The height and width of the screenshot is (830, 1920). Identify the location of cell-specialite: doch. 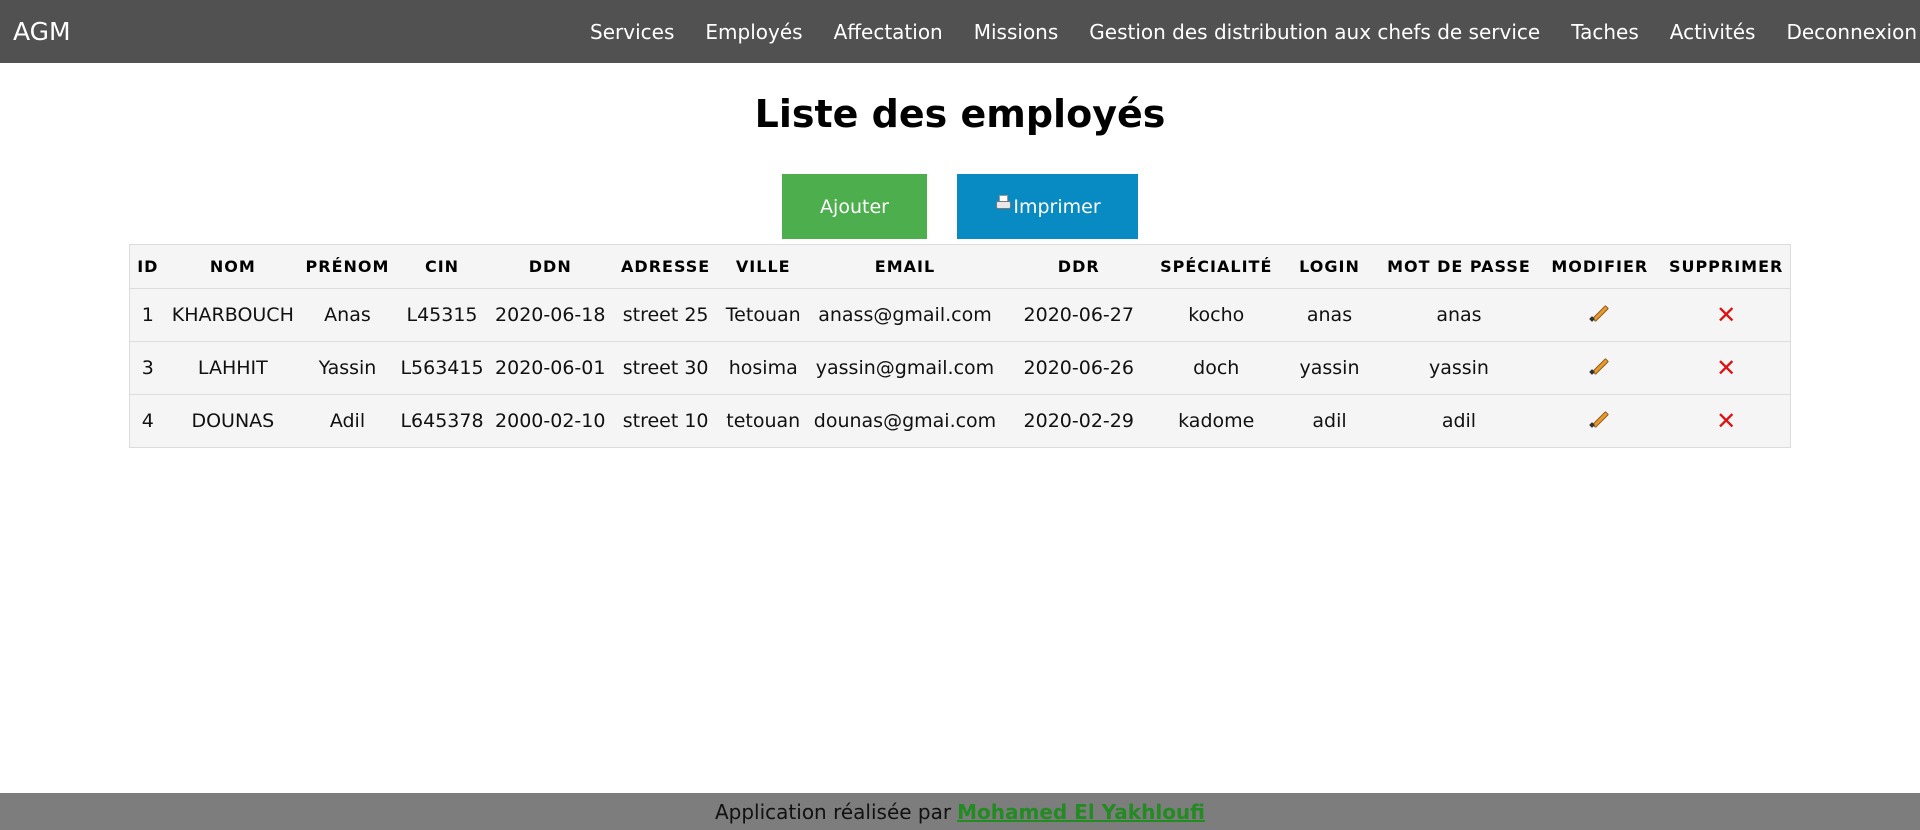
(1216, 368).